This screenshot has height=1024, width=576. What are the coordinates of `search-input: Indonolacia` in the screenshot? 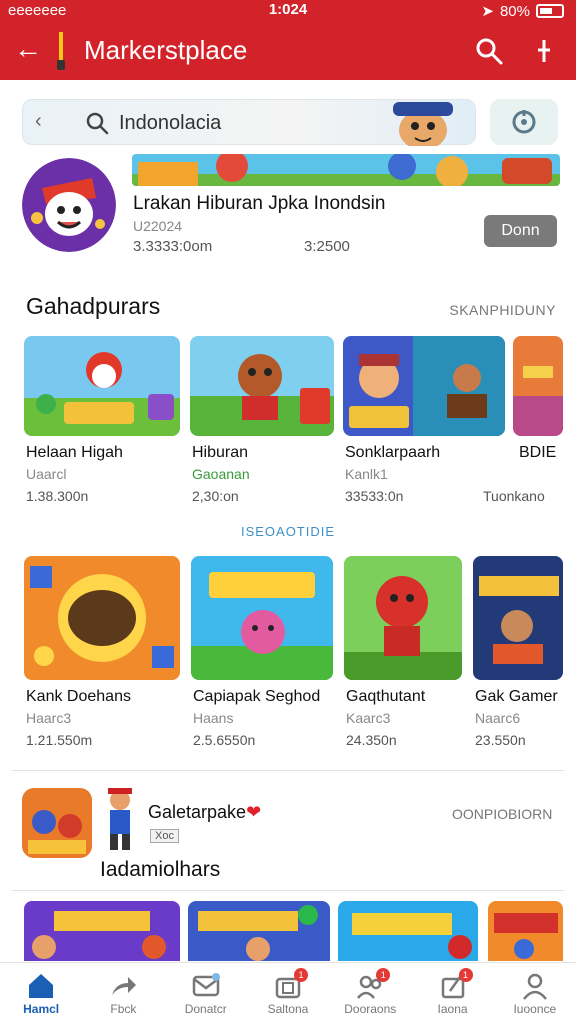 It's located at (170, 123).